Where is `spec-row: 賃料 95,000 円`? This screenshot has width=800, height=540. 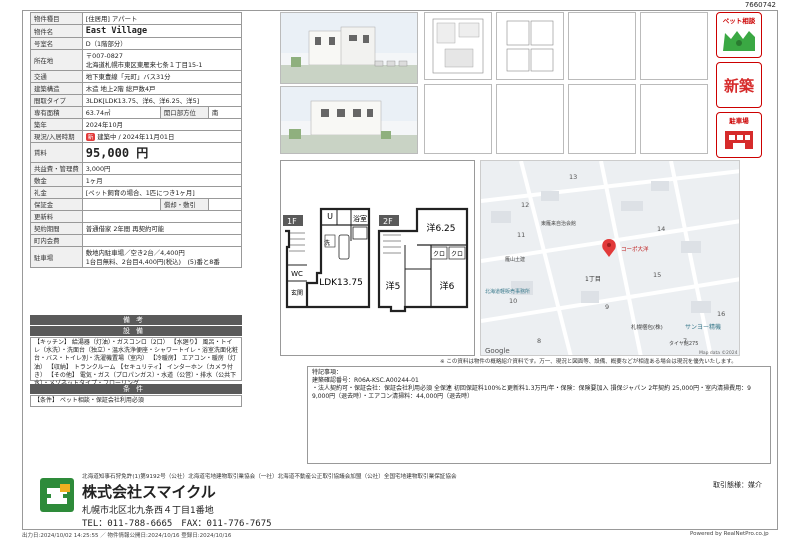 spec-row: 賃料 95,000 円 is located at coordinates (136, 152).